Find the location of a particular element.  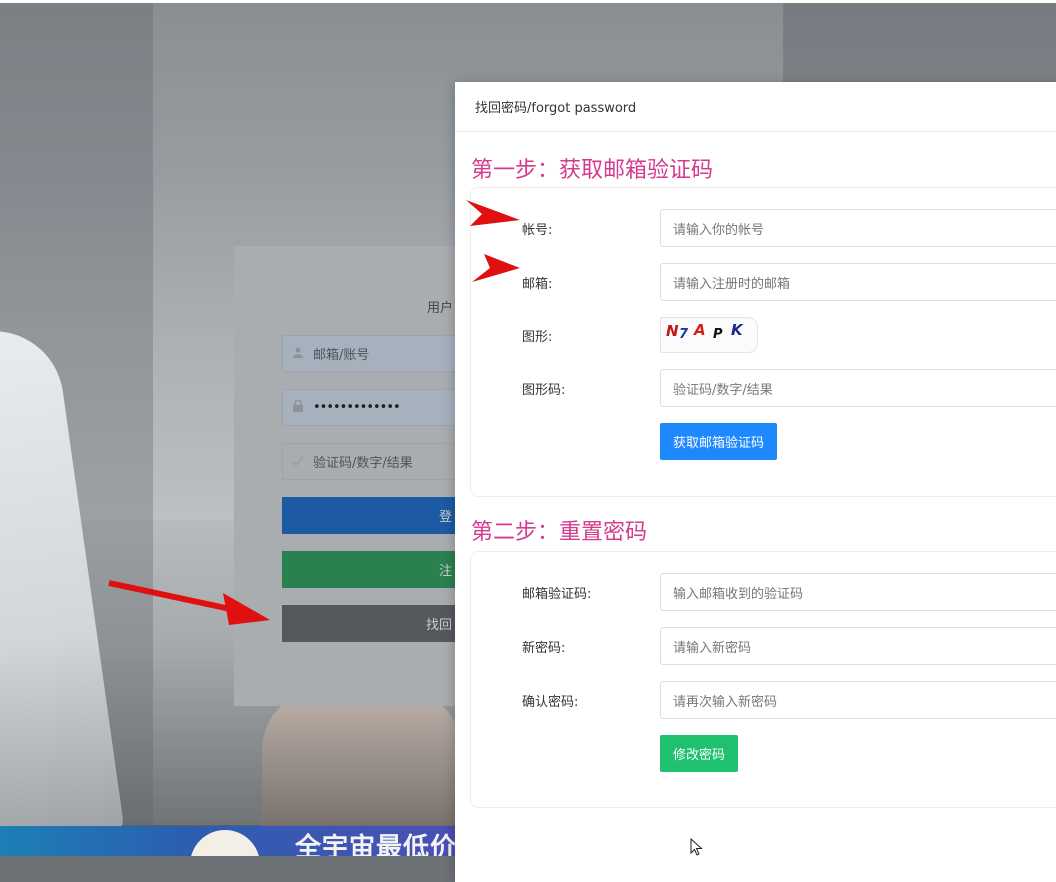

change-password-button: 修改密码 is located at coordinates (699, 753).